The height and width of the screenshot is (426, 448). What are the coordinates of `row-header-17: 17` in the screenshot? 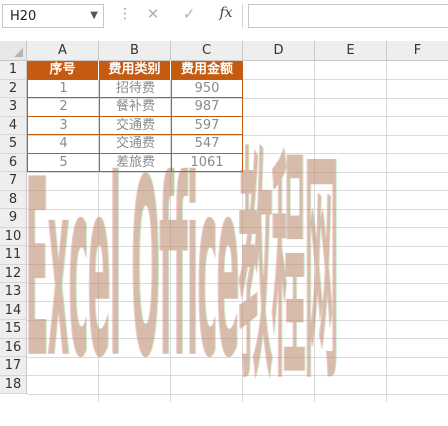 It's located at (13, 366).